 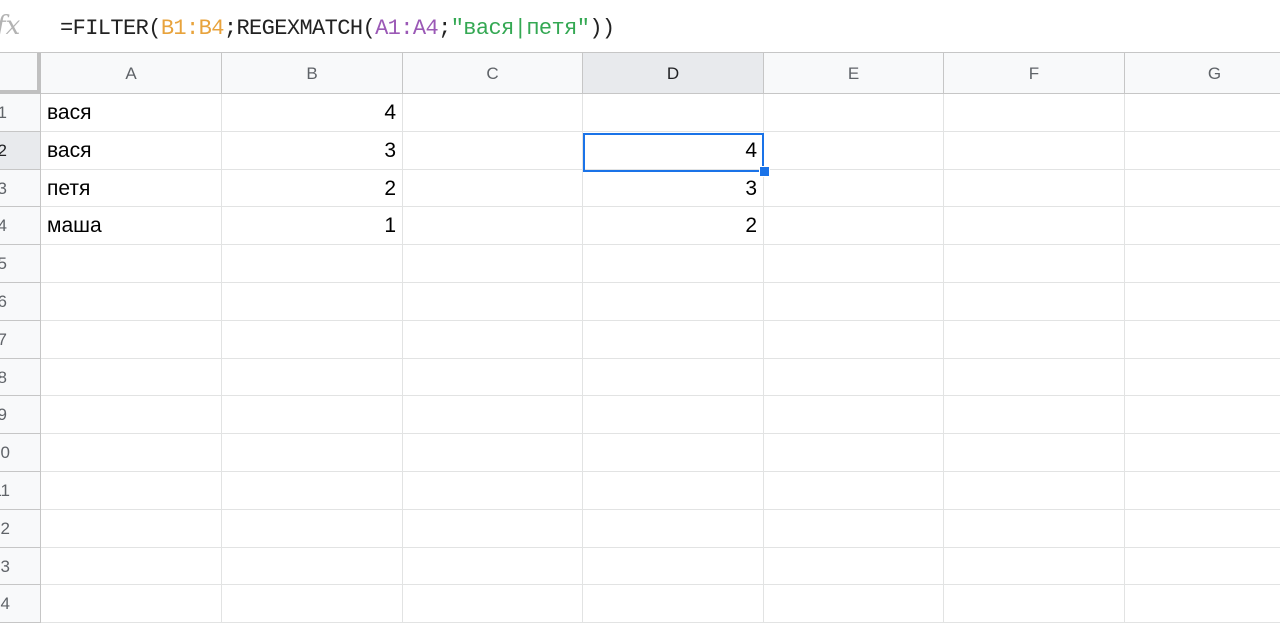 What do you see at coordinates (854, 377) in the screenshot?
I see `cell-e8` at bounding box center [854, 377].